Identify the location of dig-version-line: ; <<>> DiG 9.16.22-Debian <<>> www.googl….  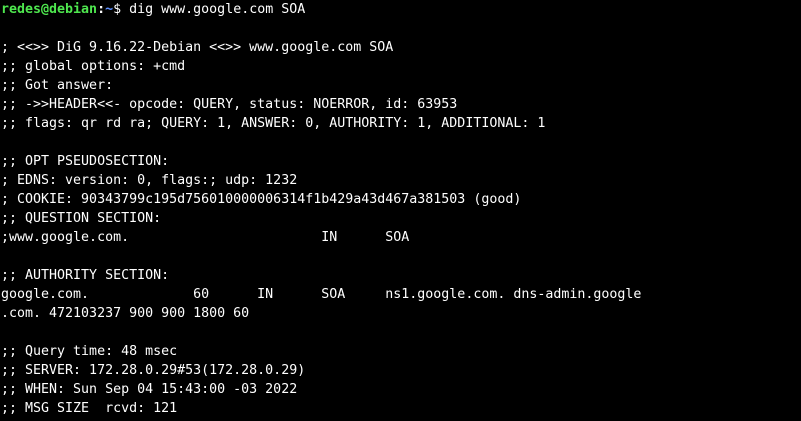
(197, 47).